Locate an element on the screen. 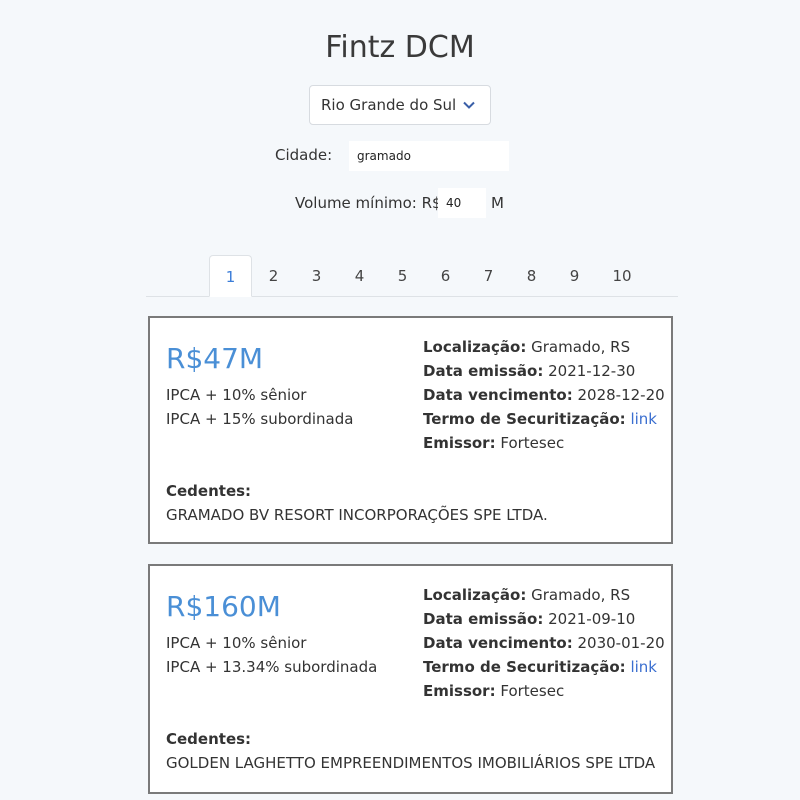 The image size is (800, 800). page-tab-3: 3 is located at coordinates (316, 276).